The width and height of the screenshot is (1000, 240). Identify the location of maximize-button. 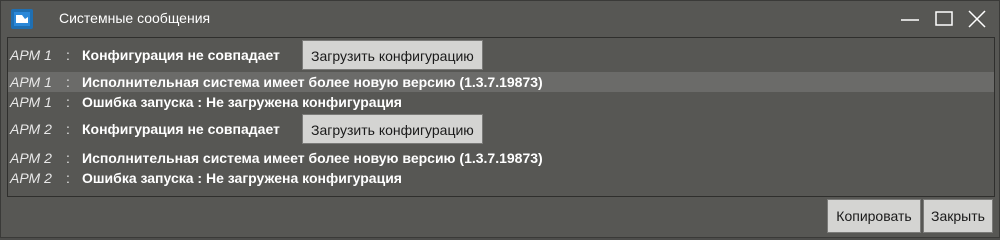
(944, 19).